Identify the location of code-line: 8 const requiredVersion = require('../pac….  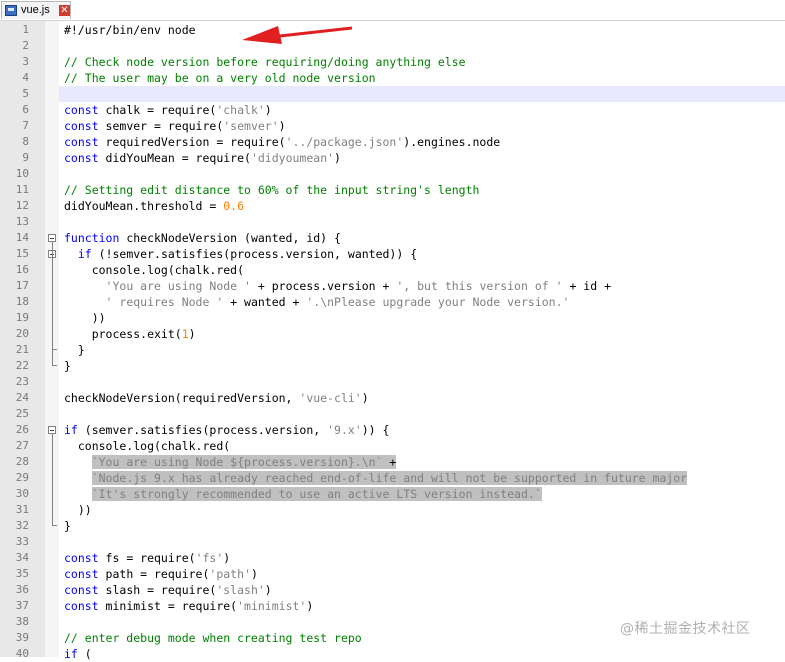
(392, 142).